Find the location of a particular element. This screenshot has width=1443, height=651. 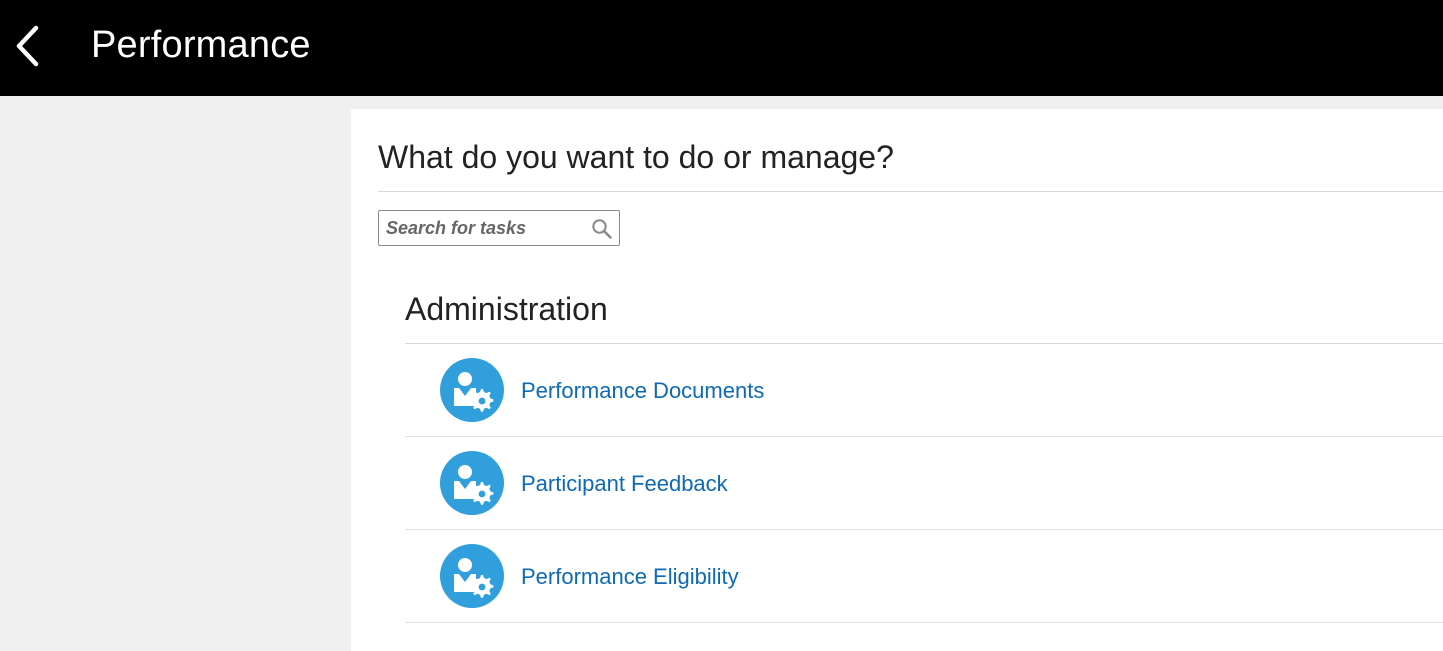

page-heading: What do you want to do or manage? is located at coordinates (636, 157).